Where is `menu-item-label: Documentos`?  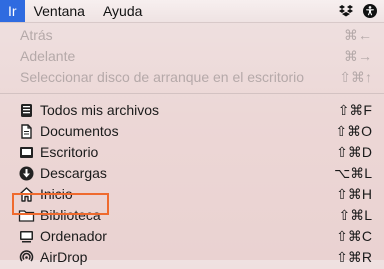
menu-item-label: Documentos is located at coordinates (79, 131).